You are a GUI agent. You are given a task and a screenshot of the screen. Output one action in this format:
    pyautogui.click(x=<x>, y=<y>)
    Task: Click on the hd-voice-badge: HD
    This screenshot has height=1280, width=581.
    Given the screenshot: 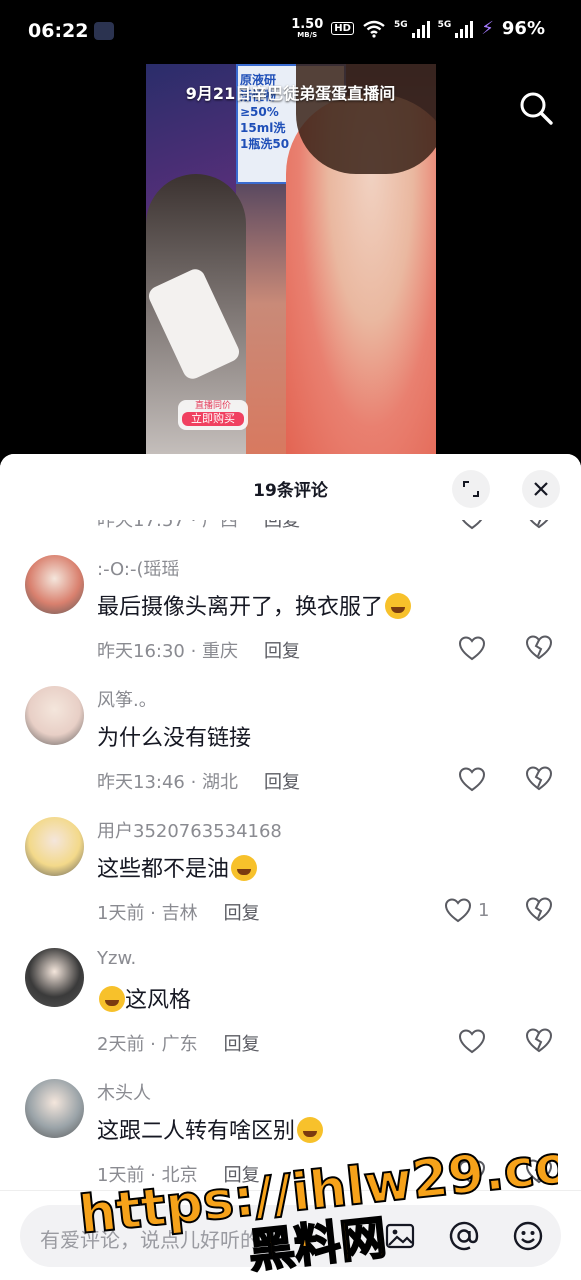 What is the action you would take?
    pyautogui.click(x=342, y=28)
    